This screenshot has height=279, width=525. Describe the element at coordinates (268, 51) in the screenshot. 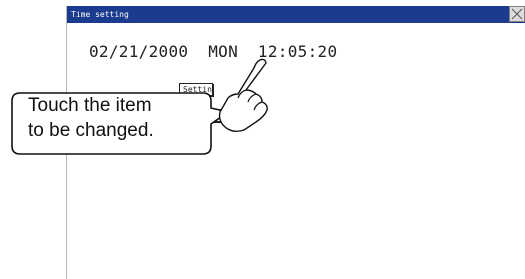

I see `hour-field: 12` at that location.